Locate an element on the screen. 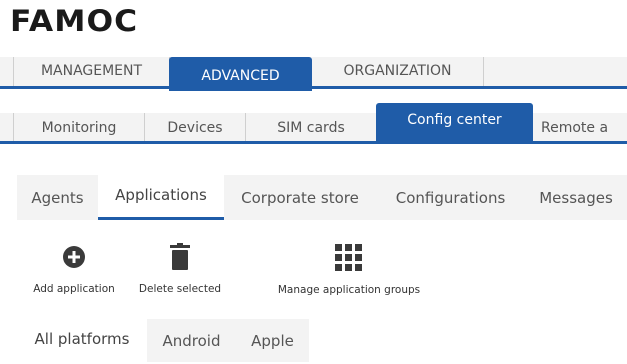 The height and width of the screenshot is (364, 627). tab-apple: Apple is located at coordinates (272, 340).